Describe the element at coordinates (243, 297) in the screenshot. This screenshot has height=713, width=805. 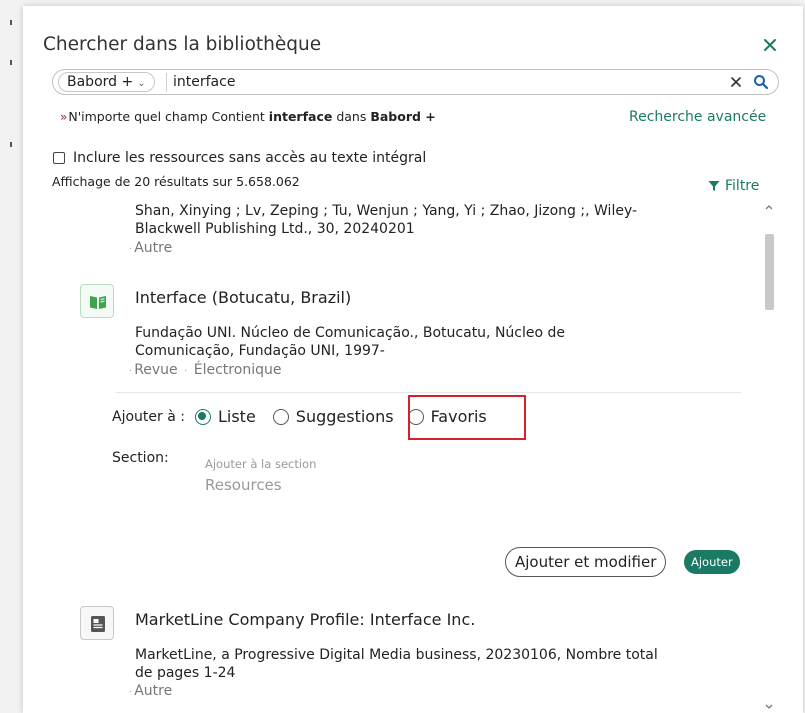
I see `result-title: Interface (Botucatu, Brazil)` at that location.